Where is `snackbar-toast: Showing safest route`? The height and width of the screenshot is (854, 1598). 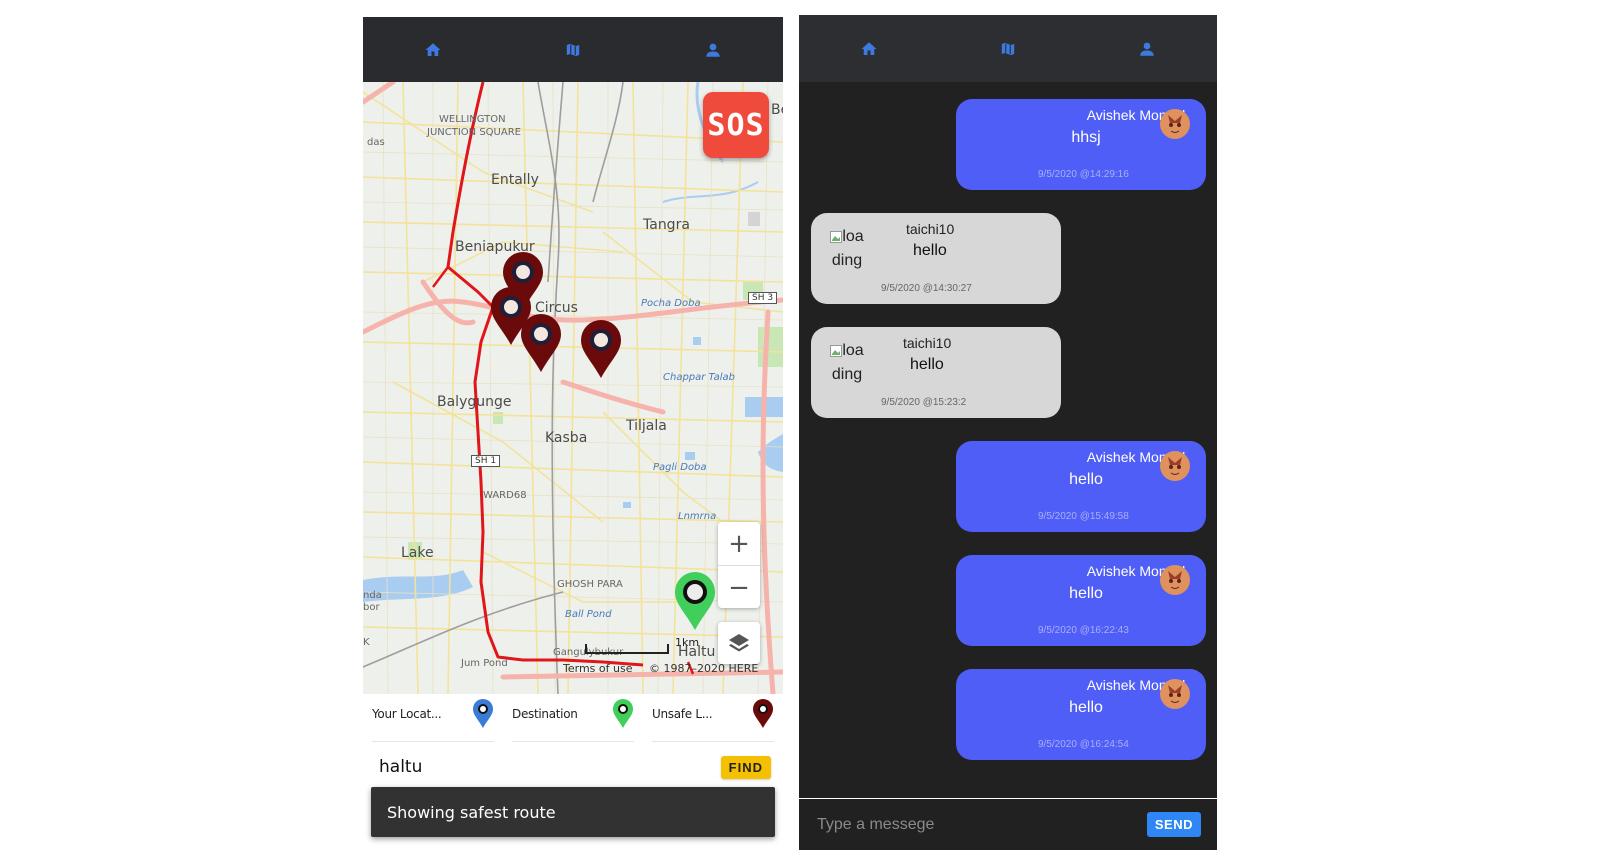 snackbar-toast: Showing safest route is located at coordinates (573, 812).